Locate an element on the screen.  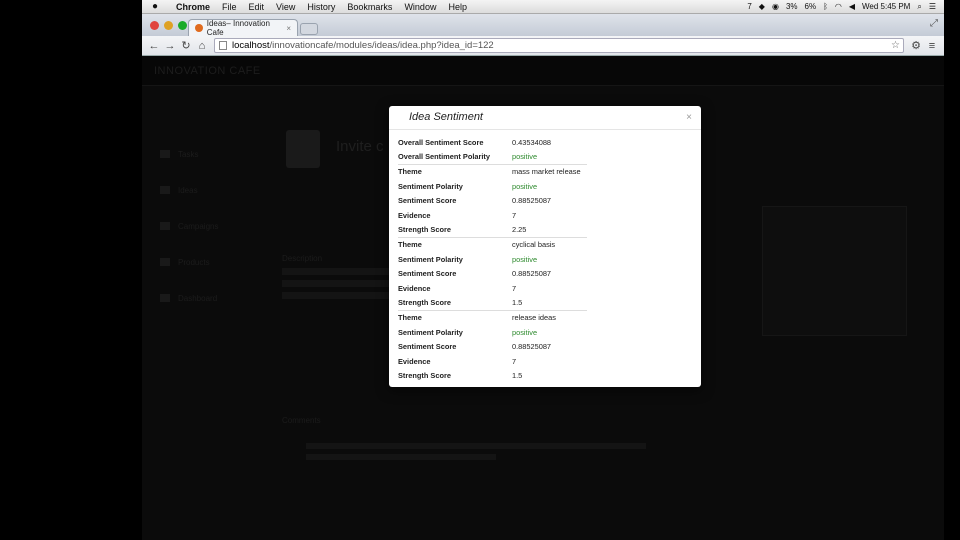
row-value: 1.5 is located at coordinates (517, 376).